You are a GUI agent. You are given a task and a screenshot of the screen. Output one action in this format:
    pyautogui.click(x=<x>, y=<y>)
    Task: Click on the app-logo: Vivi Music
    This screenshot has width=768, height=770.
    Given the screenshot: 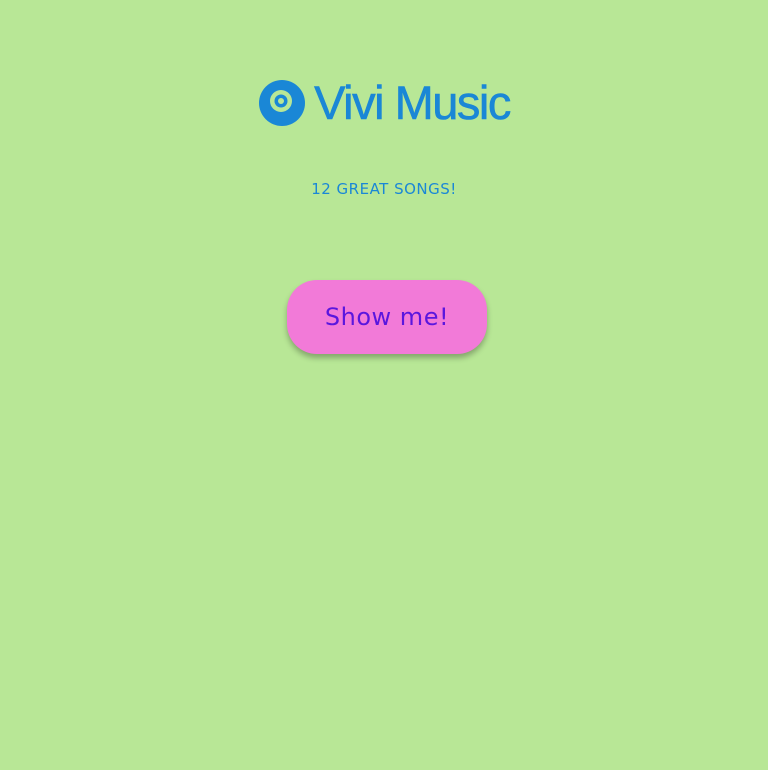 What is the action you would take?
    pyautogui.click(x=384, y=102)
    